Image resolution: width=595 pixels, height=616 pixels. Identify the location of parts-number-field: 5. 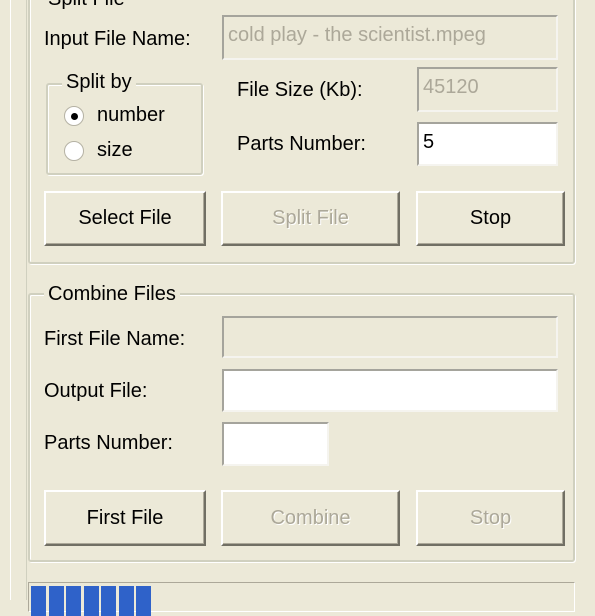
(487, 144).